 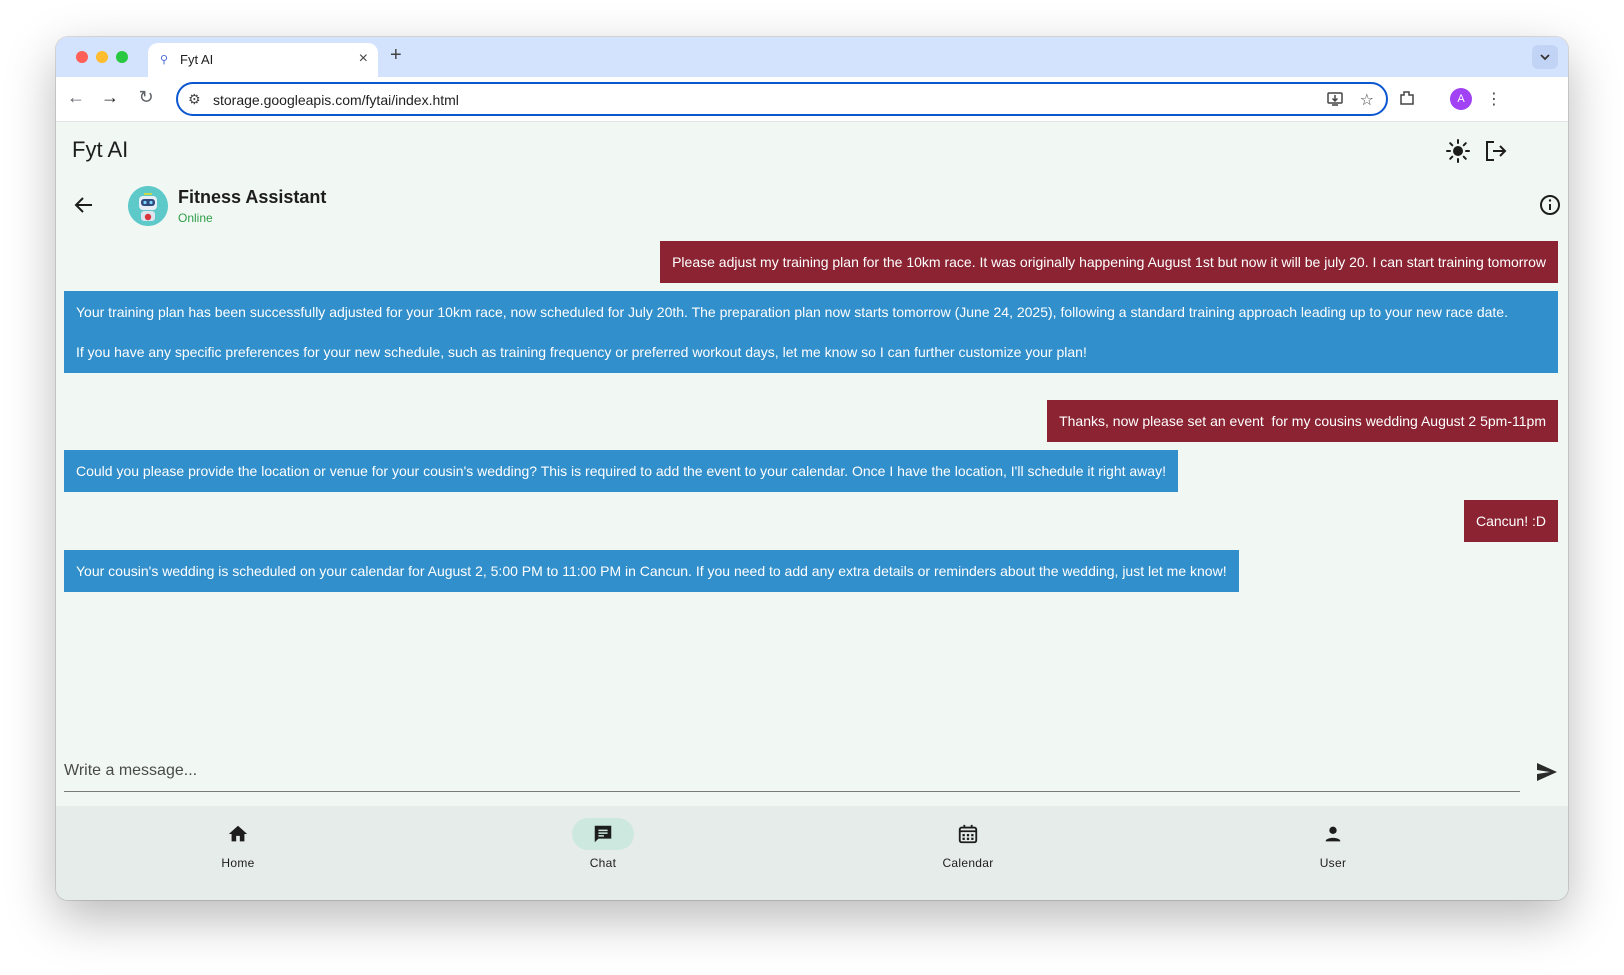 I want to click on close-window-button, so click(x=82, y=57).